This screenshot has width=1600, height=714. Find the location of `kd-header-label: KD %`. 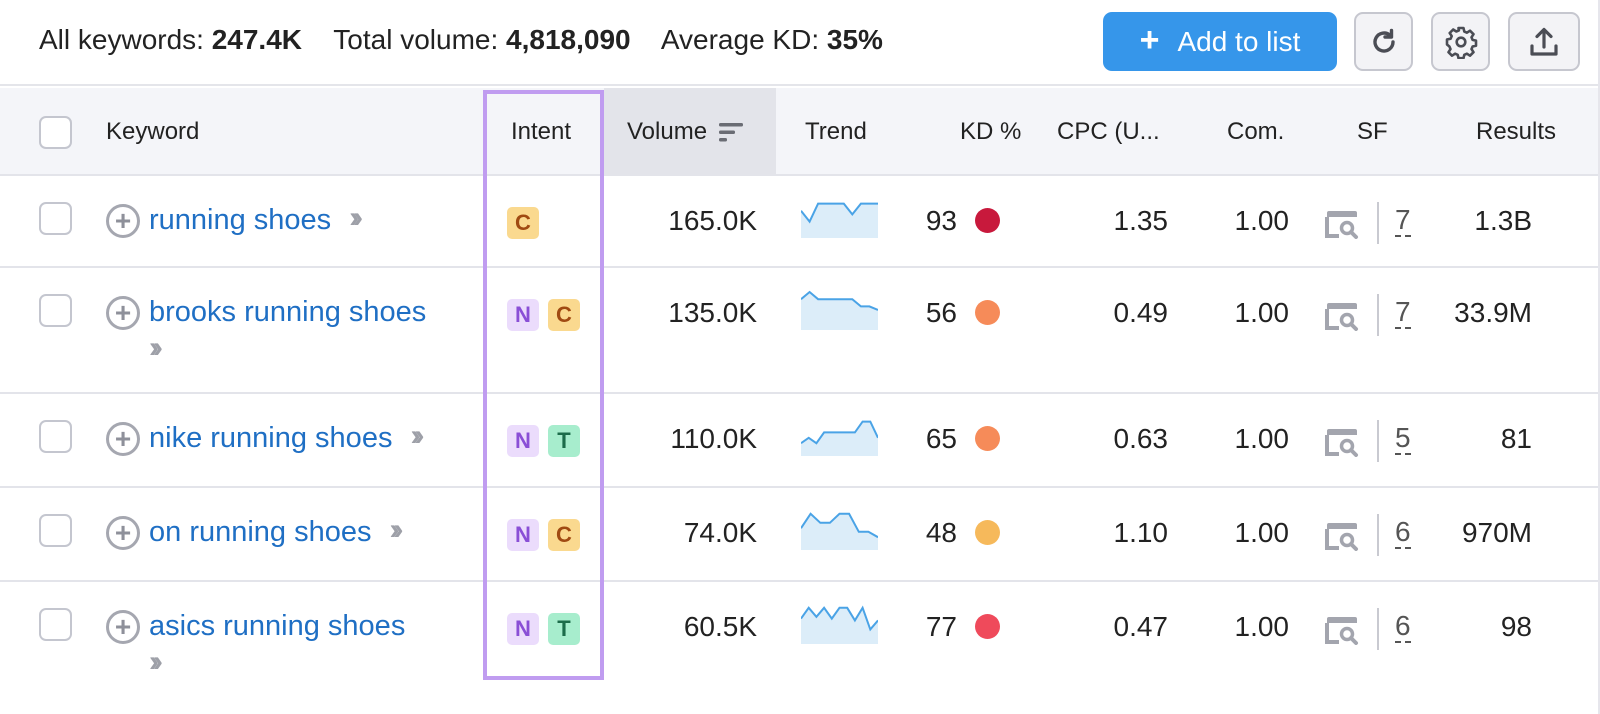

kd-header-label: KD % is located at coordinates (991, 131).